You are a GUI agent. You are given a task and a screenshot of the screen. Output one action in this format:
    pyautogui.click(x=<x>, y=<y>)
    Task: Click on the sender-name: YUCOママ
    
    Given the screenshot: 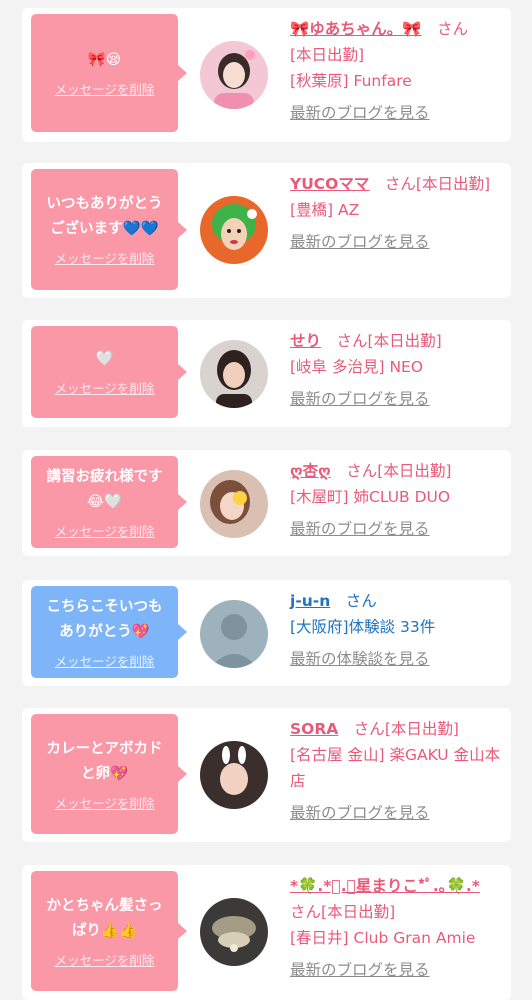 What is the action you would take?
    pyautogui.click(x=329, y=184)
    